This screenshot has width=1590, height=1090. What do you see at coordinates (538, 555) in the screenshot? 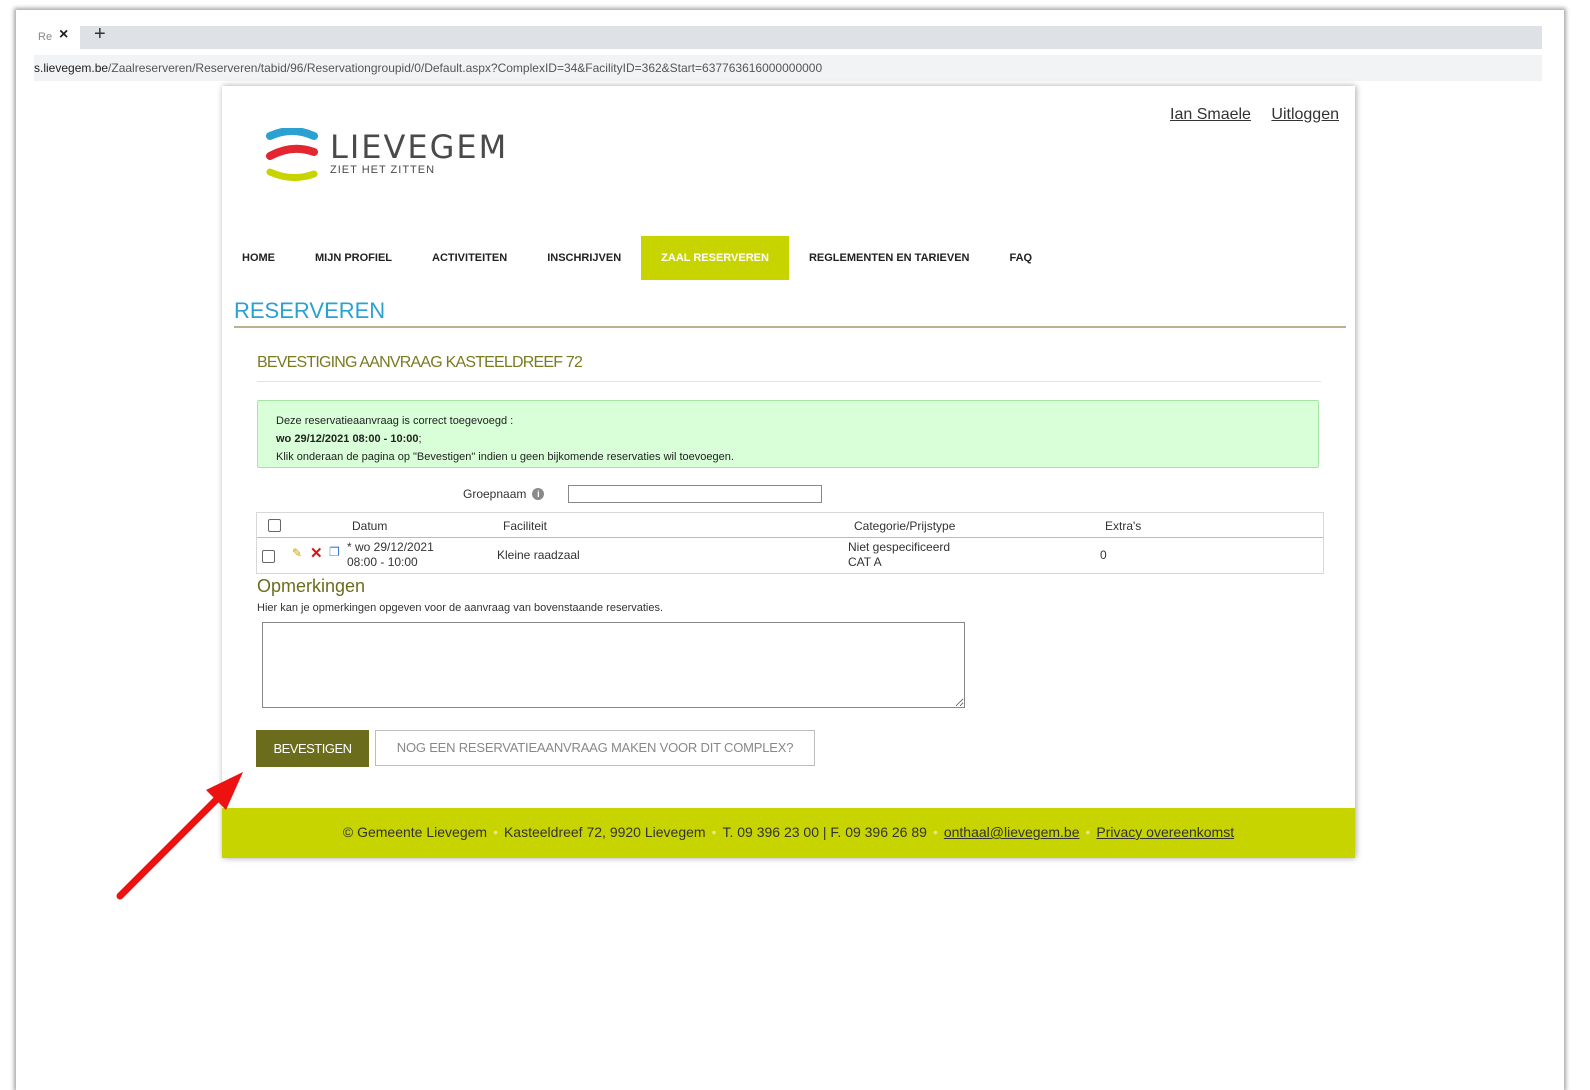
I see `row-faciliteit: Kleine raadzaal` at bounding box center [538, 555].